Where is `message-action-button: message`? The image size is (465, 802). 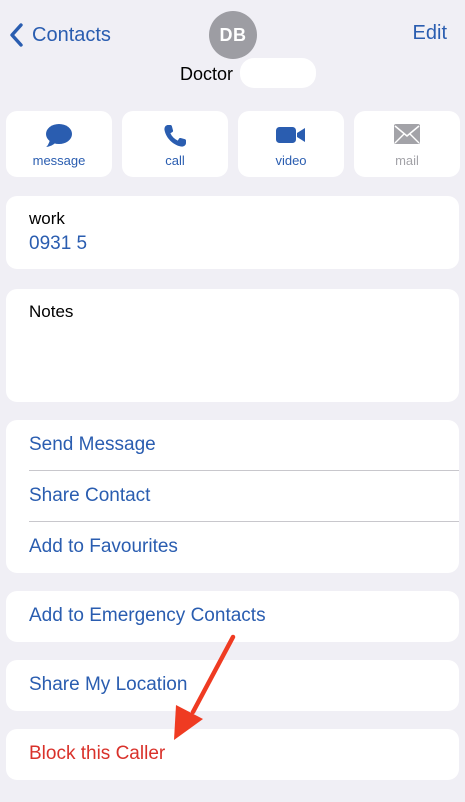 message-action-button: message is located at coordinates (59, 144).